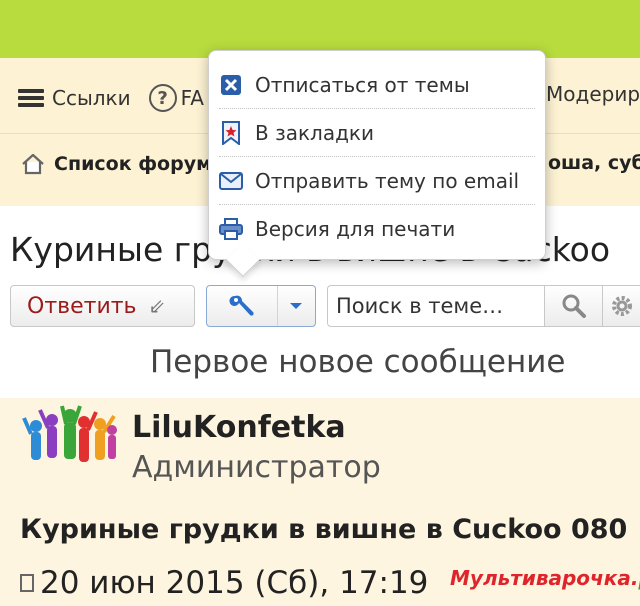 The width and height of the screenshot is (640, 606). I want to click on main-nav: Ссылки ? FA, so click(111, 98).